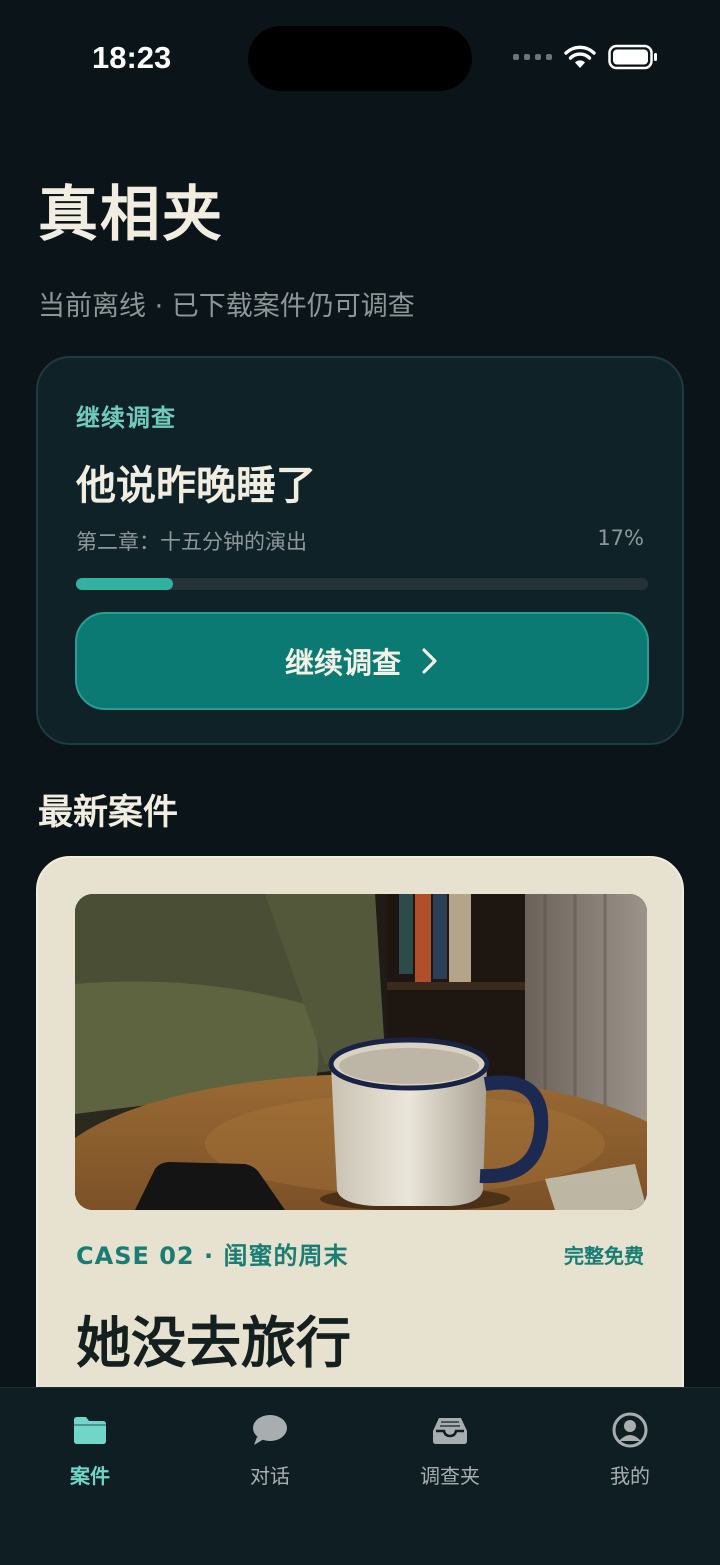 The width and height of the screenshot is (720, 1565). I want to click on tab-label: 案件, so click(90, 1476).